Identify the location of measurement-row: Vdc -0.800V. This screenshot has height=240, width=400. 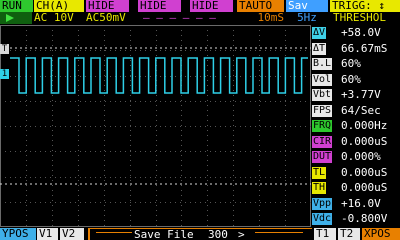
(356, 219).